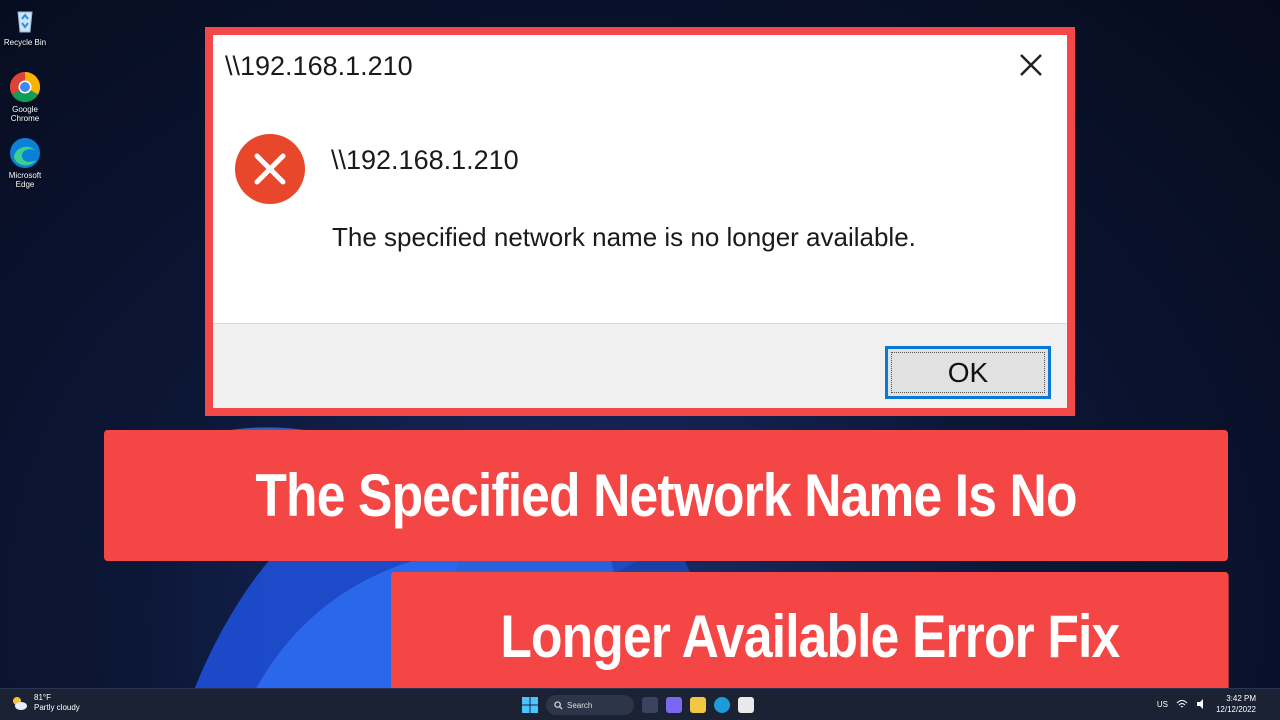 The height and width of the screenshot is (720, 1280). I want to click on desktop-icon-label: Recycle Bin, so click(25, 42).